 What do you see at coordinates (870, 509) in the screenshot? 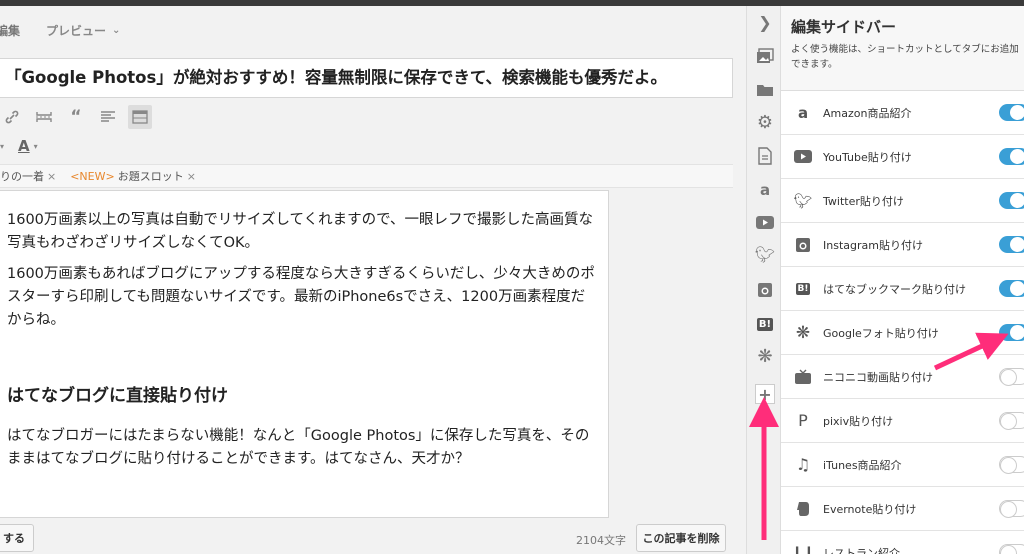
I see `sidebar-item-label: Evernote貼り付け` at bounding box center [870, 509].